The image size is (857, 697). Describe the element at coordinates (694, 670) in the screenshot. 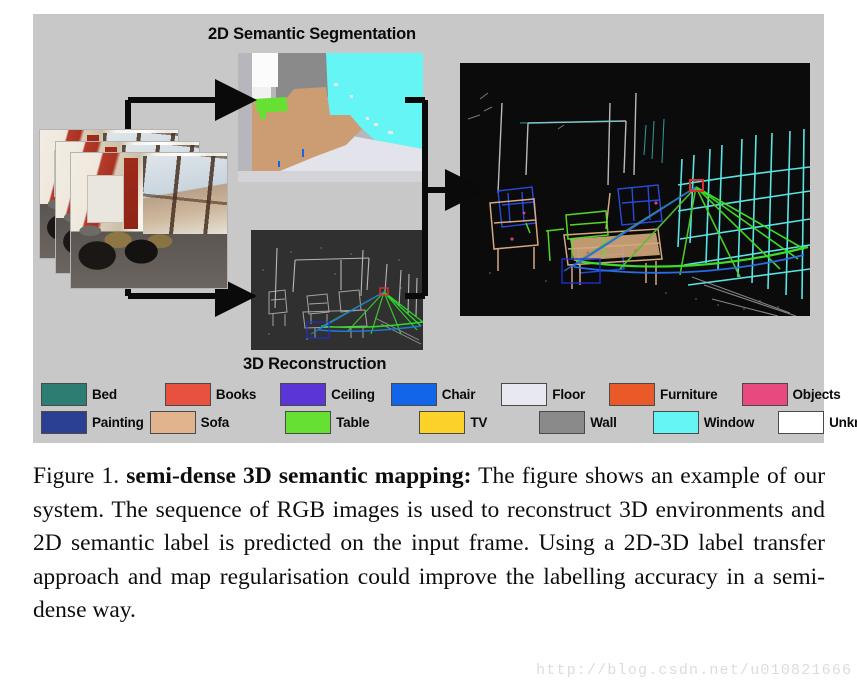

I see `watermark-url: http://blog.csdn.net/u010821666` at that location.